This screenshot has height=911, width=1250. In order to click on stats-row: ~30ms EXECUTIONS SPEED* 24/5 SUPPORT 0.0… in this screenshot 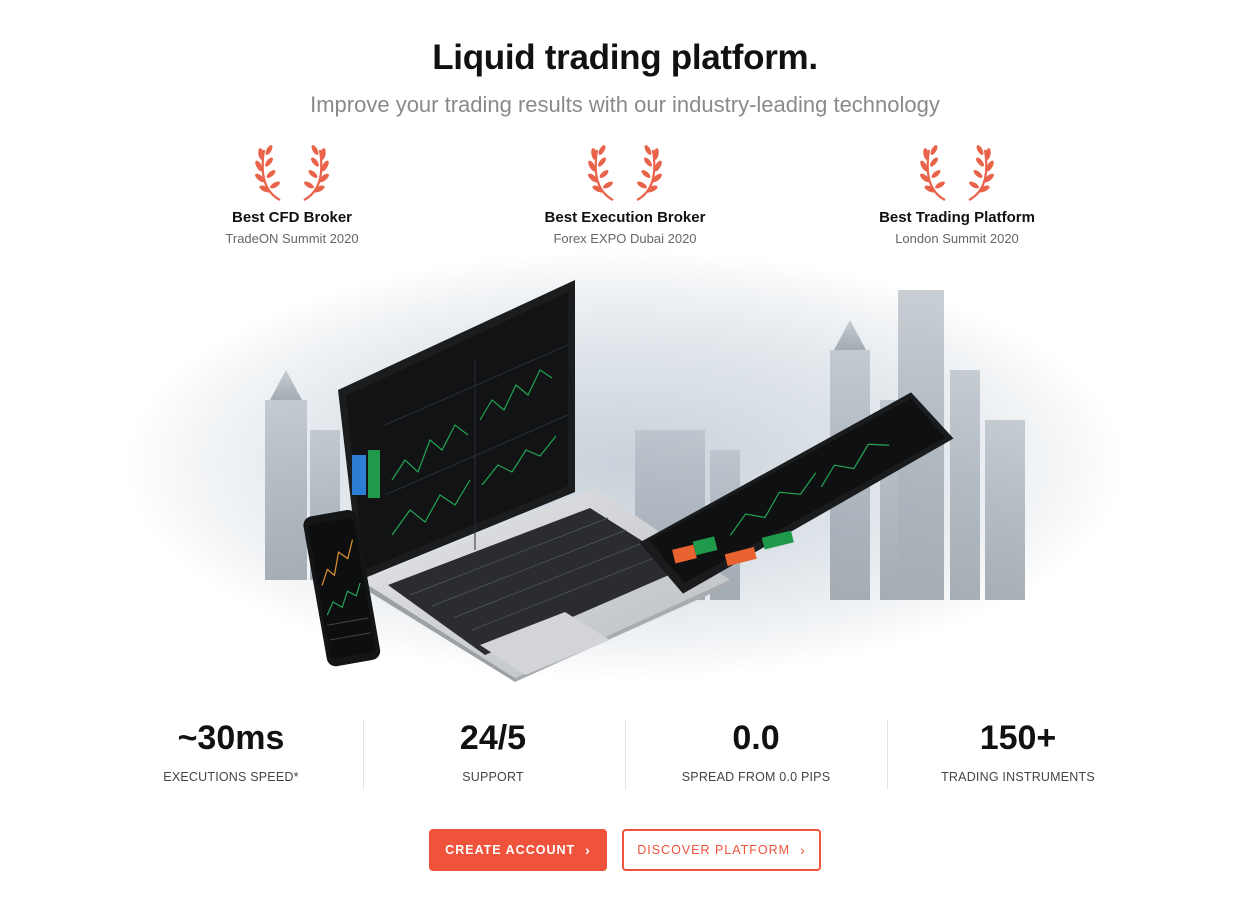, I will do `click(625, 754)`.